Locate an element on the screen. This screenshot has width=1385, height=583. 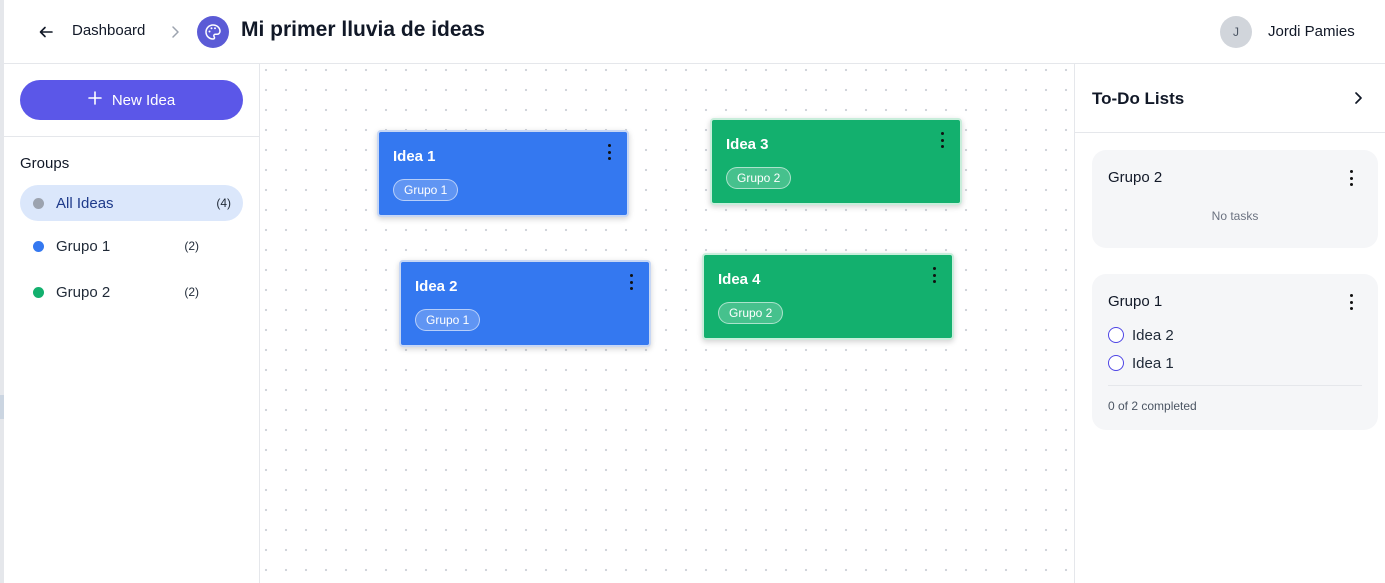
task-label: Idea 2 is located at coordinates (1153, 335).